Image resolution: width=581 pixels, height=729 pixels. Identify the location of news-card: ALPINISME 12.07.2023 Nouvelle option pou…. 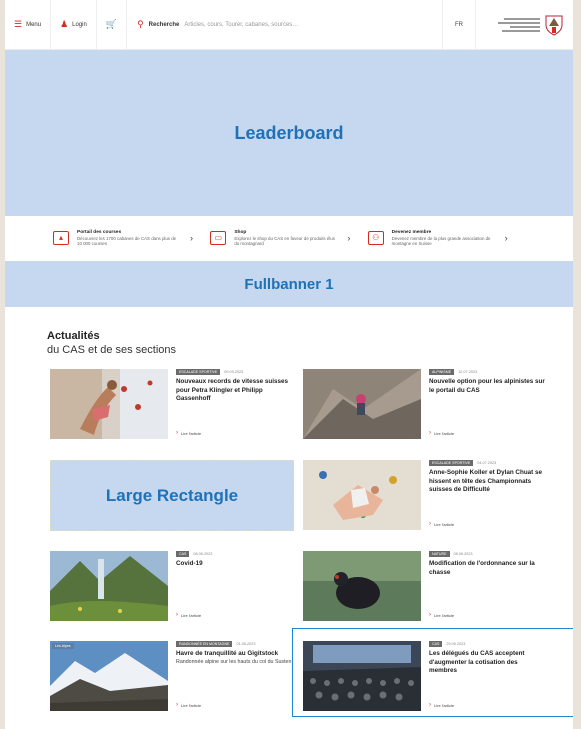
(425, 404).